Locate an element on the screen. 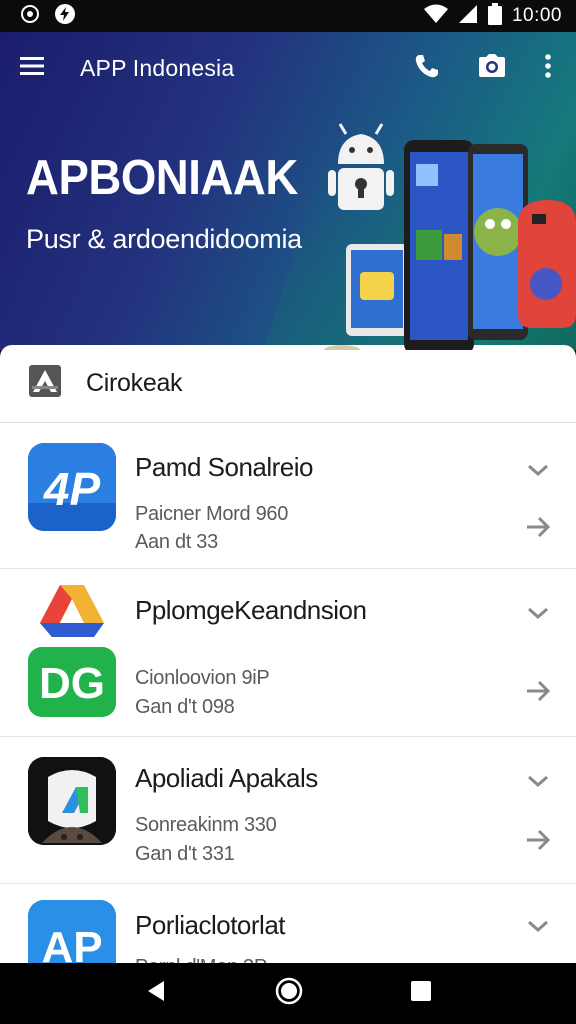 This screenshot has height=1024, width=576. section-header: Cirokeak is located at coordinates (288, 384).